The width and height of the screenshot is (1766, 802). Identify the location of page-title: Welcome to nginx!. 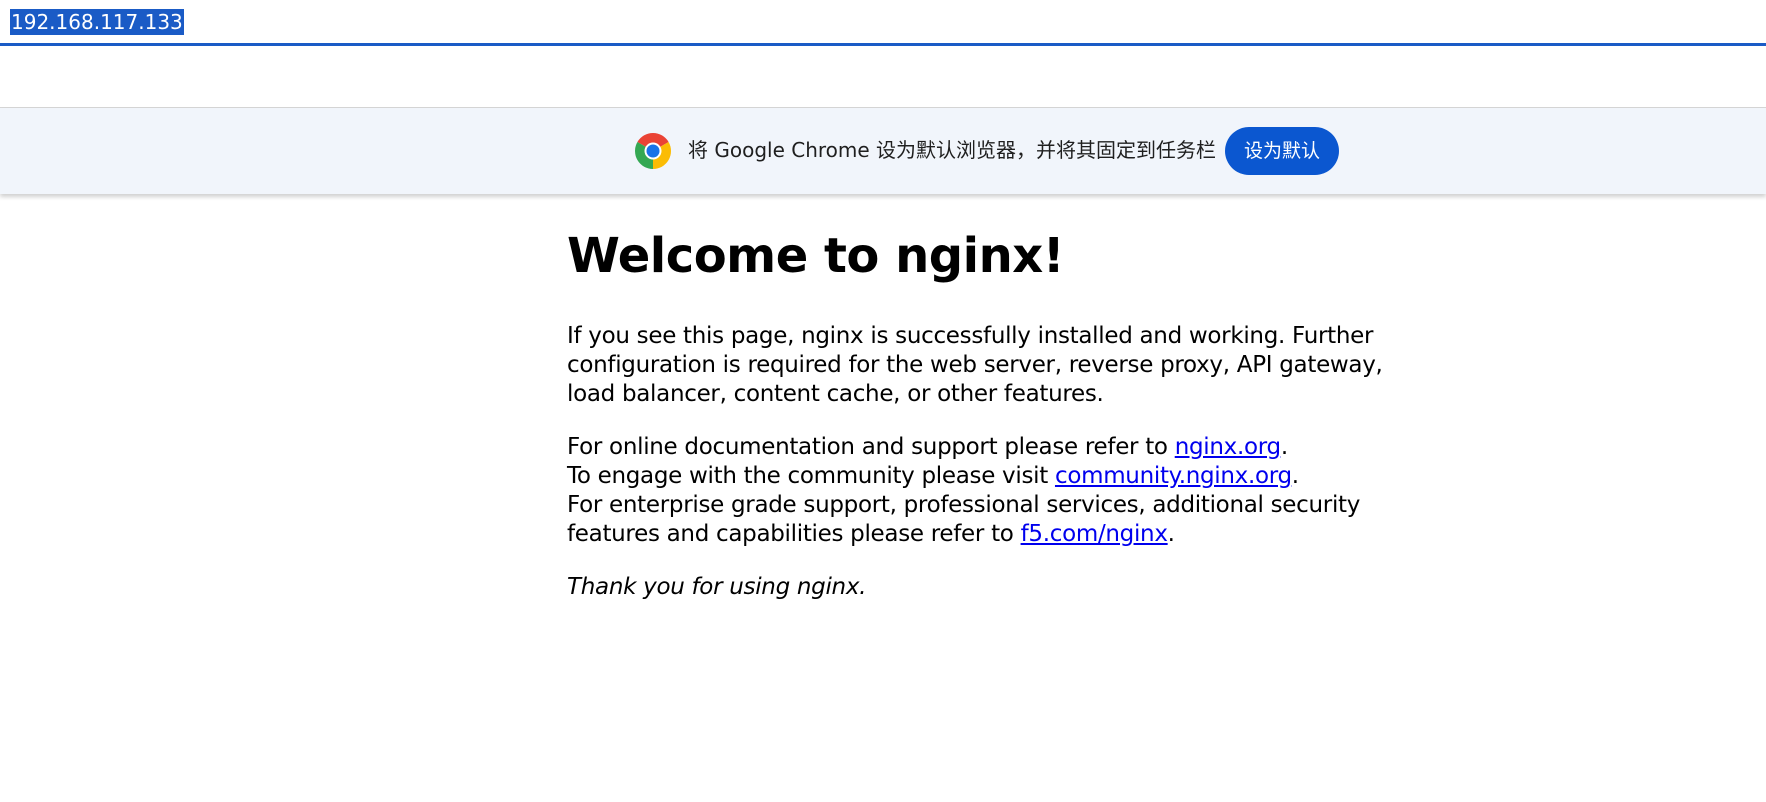
(816, 256).